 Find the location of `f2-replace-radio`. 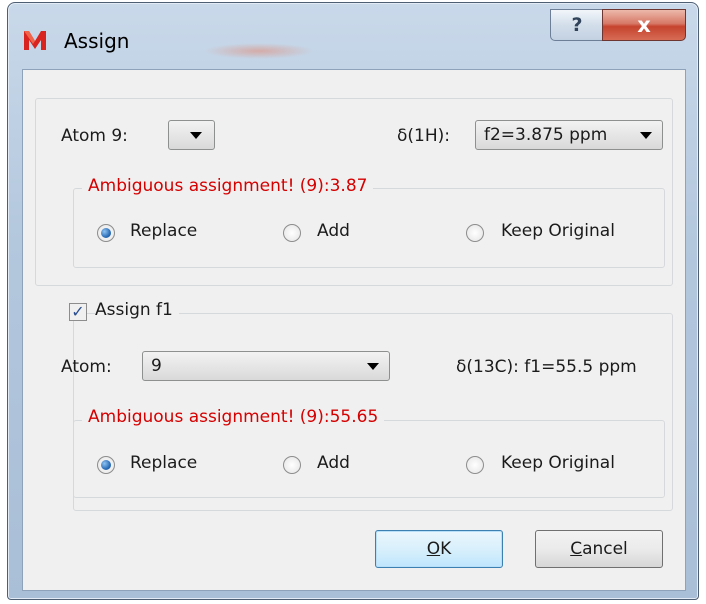

f2-replace-radio is located at coordinates (106, 233).